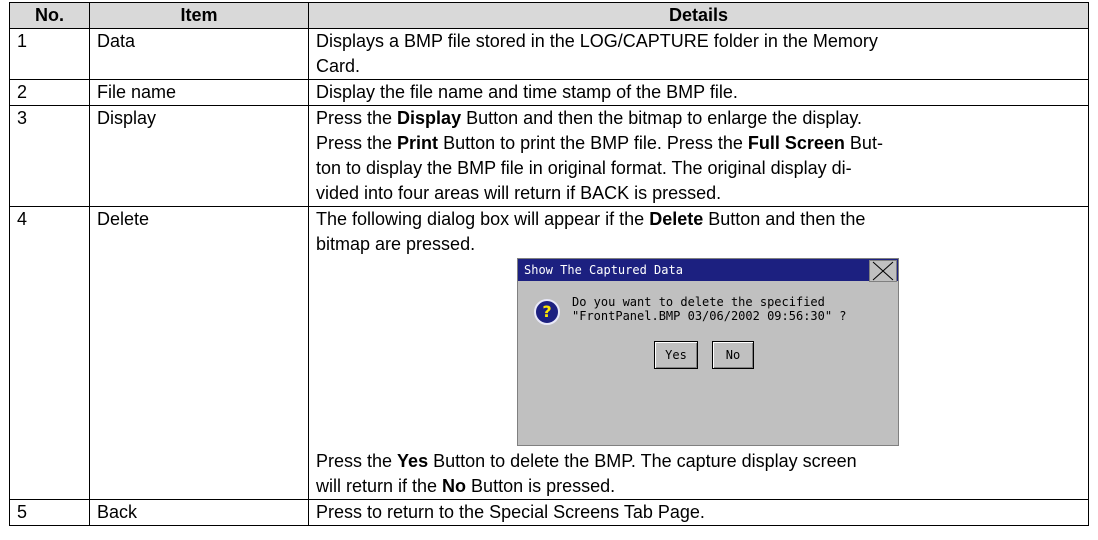 The width and height of the screenshot is (1098, 540). Describe the element at coordinates (863, 143) in the screenshot. I see `text: But-` at that location.